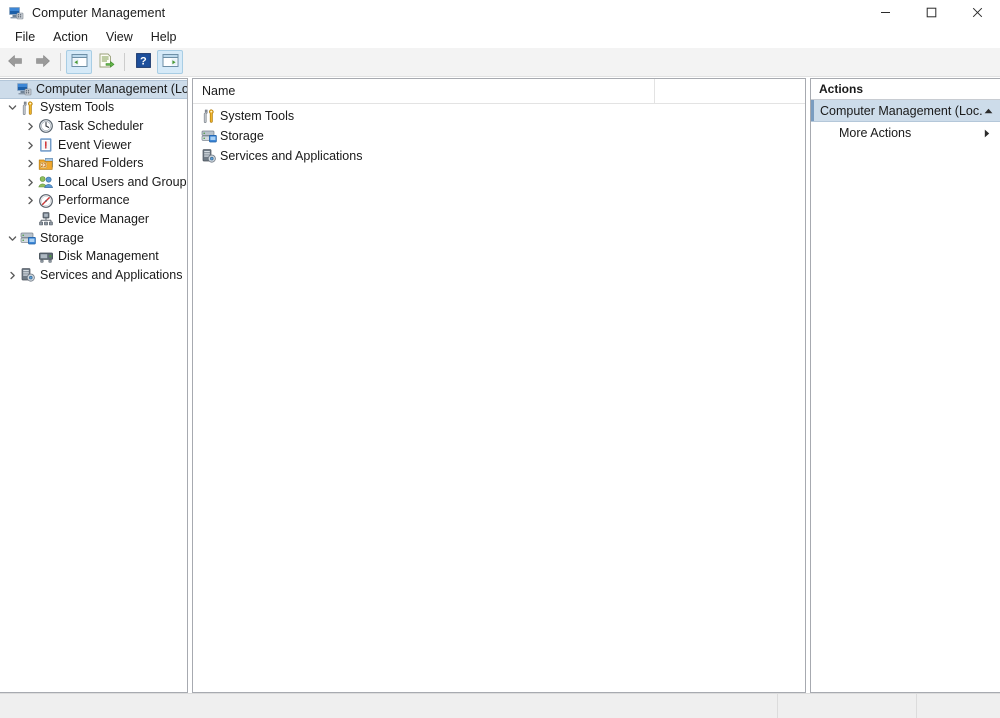 The width and height of the screenshot is (1000, 718). What do you see at coordinates (93, 256) in the screenshot?
I see `tree-item-disk-management: Disk Management` at bounding box center [93, 256].